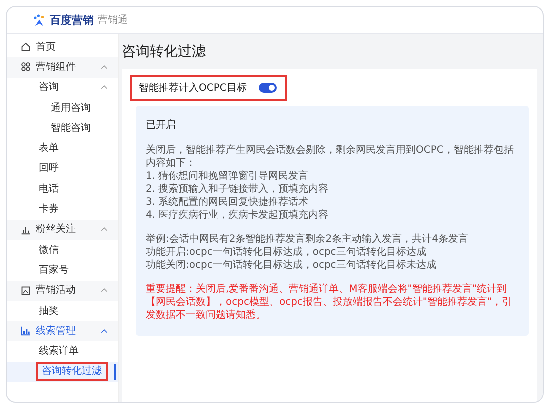 This screenshot has width=550, height=409. What do you see at coordinates (238, 189) in the screenshot?
I see `info-text: 2. 搜索预输入和子链接带入，预填充内容` at bounding box center [238, 189].